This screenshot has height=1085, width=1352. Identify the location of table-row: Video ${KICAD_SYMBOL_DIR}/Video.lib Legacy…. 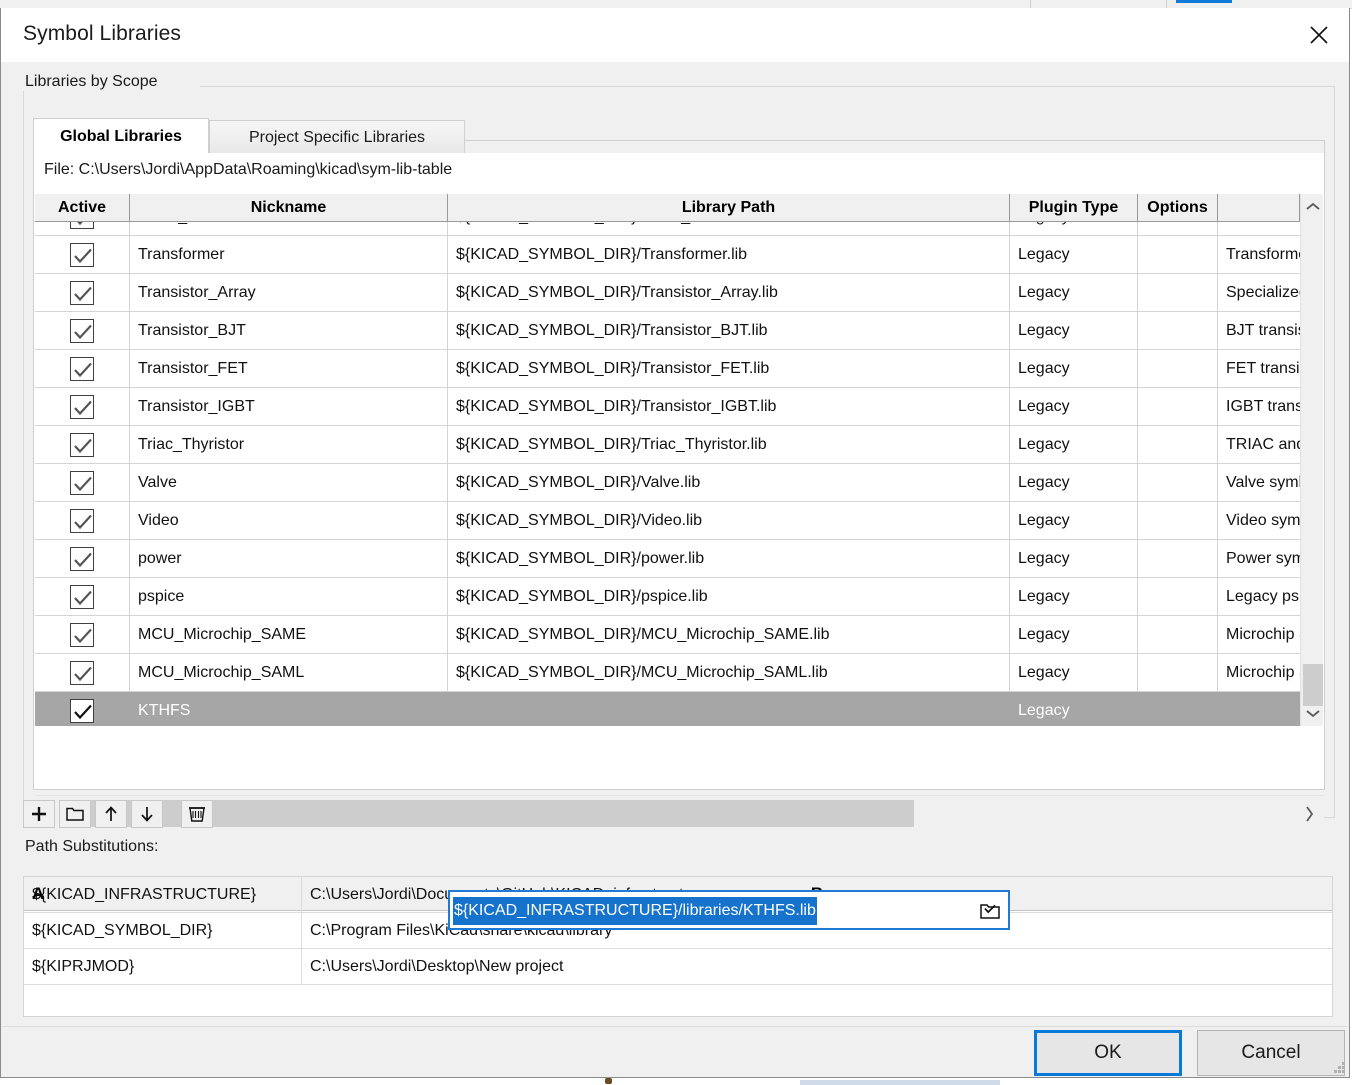
(667, 521).